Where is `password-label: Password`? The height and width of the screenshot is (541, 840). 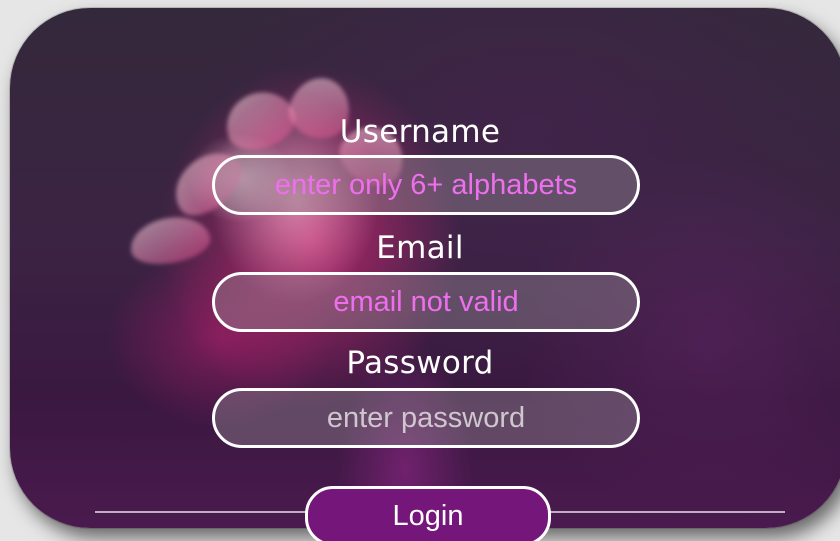
password-label: Password is located at coordinates (420, 363).